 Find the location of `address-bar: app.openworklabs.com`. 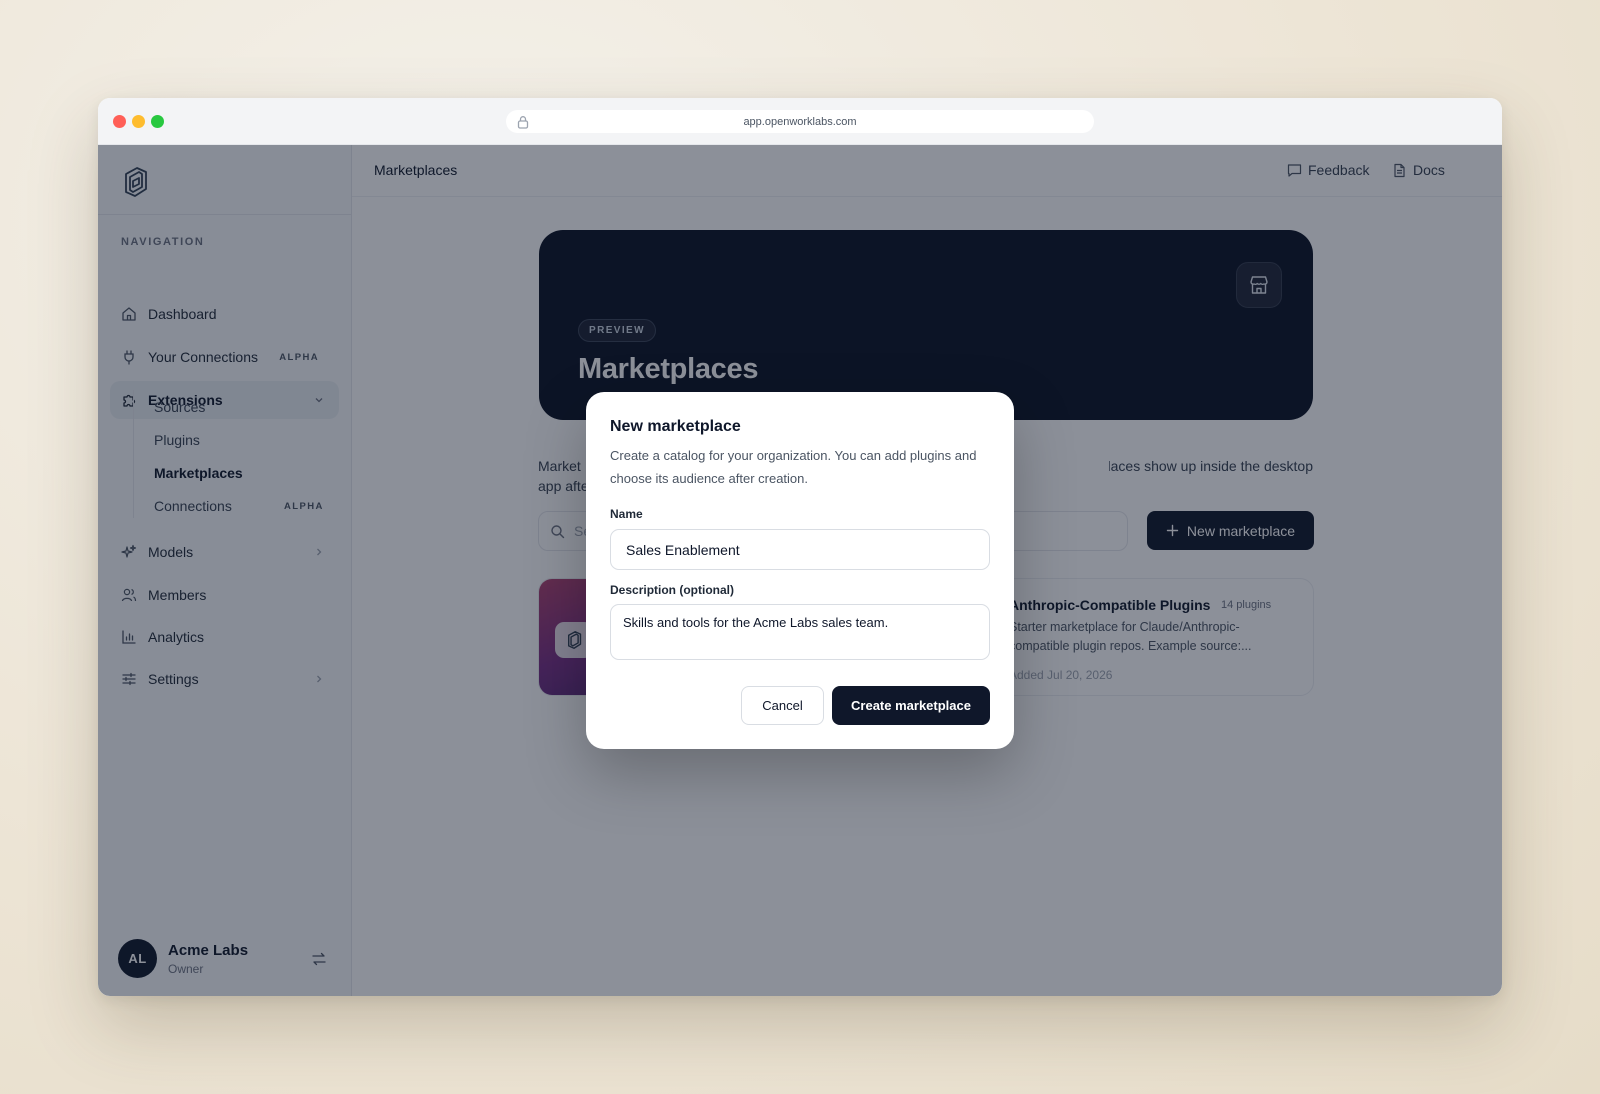

address-bar: app.openworklabs.com is located at coordinates (800, 121).